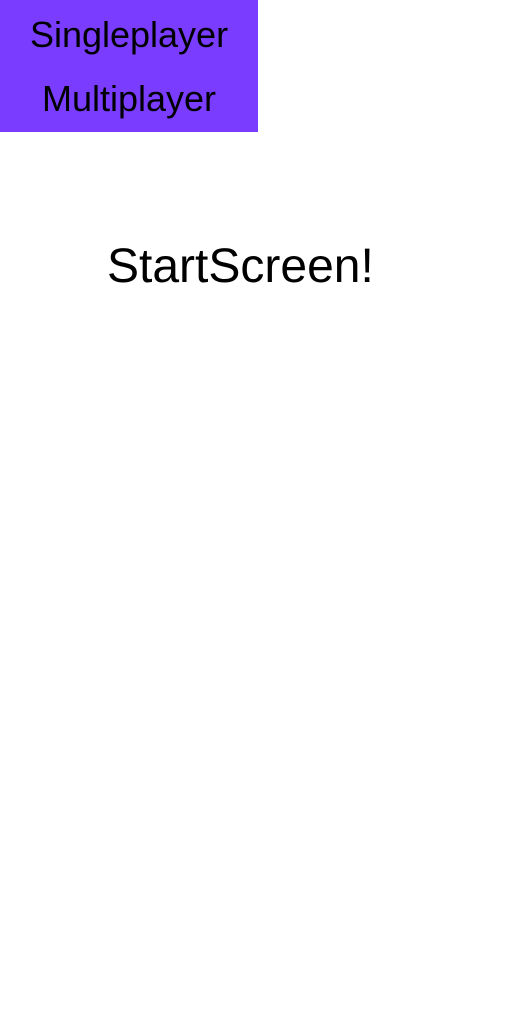 This screenshot has height=1024, width=512. Describe the element at coordinates (240, 266) in the screenshot. I see `start-screen-title: StartScreen!` at that location.